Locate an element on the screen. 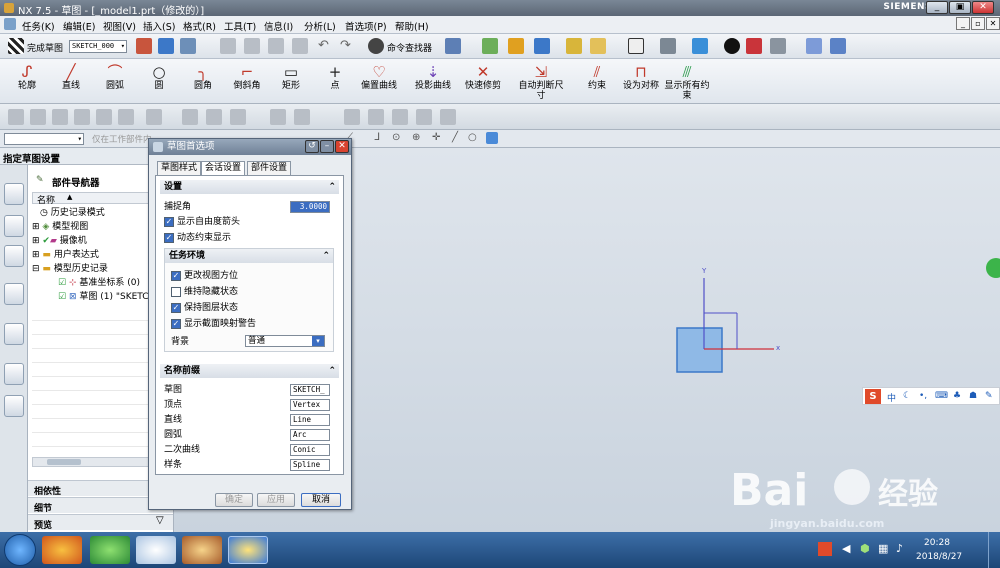 The width and height of the screenshot is (1000, 568). orient-view-icon is located at coordinates (700, 46).